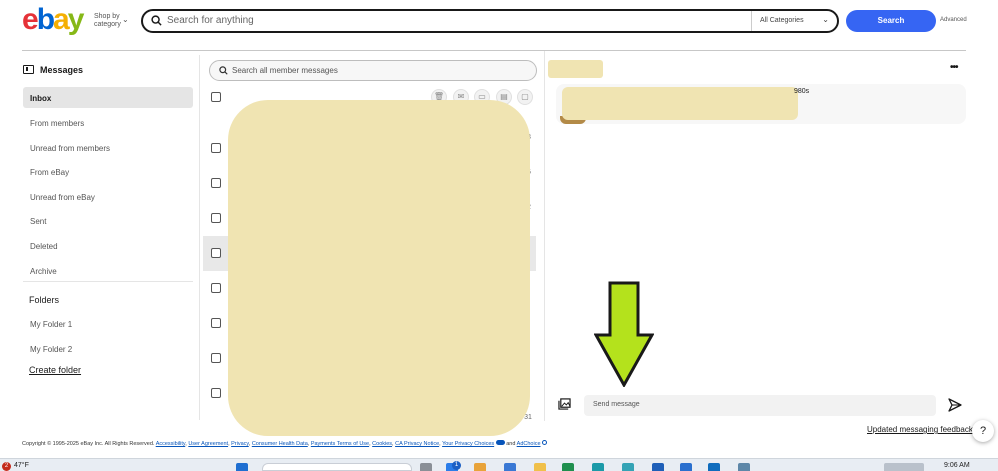  Describe the element at coordinates (373, 70) in the screenshot. I see `member-message-search: Search all member messages` at that location.